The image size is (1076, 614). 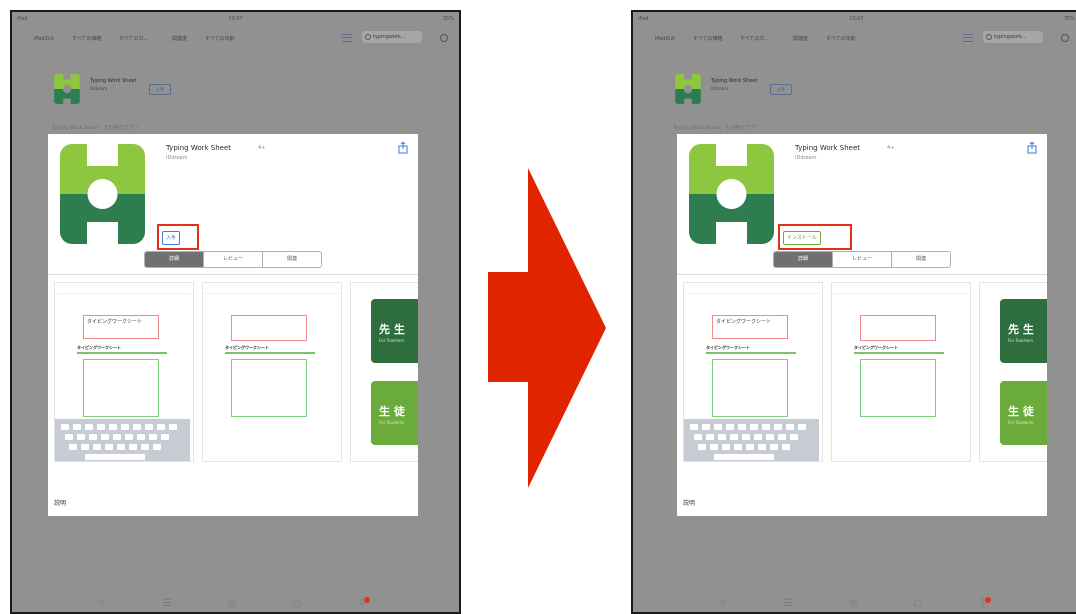 I want to click on get-button: 入手, so click(x=171, y=238).